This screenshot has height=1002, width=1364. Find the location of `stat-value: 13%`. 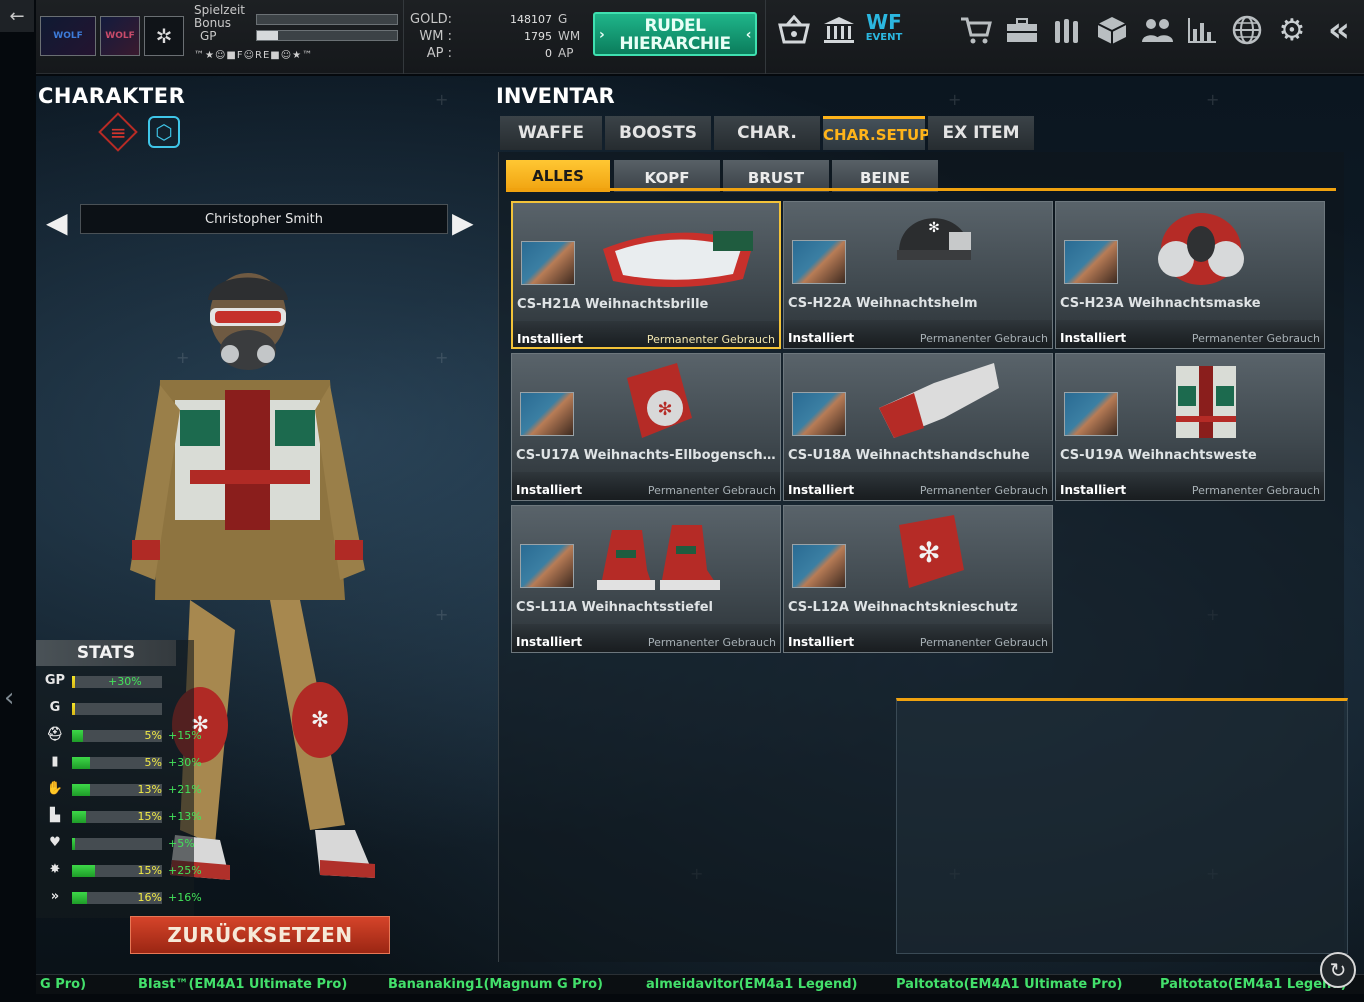

stat-value: 13% is located at coordinates (149, 789).